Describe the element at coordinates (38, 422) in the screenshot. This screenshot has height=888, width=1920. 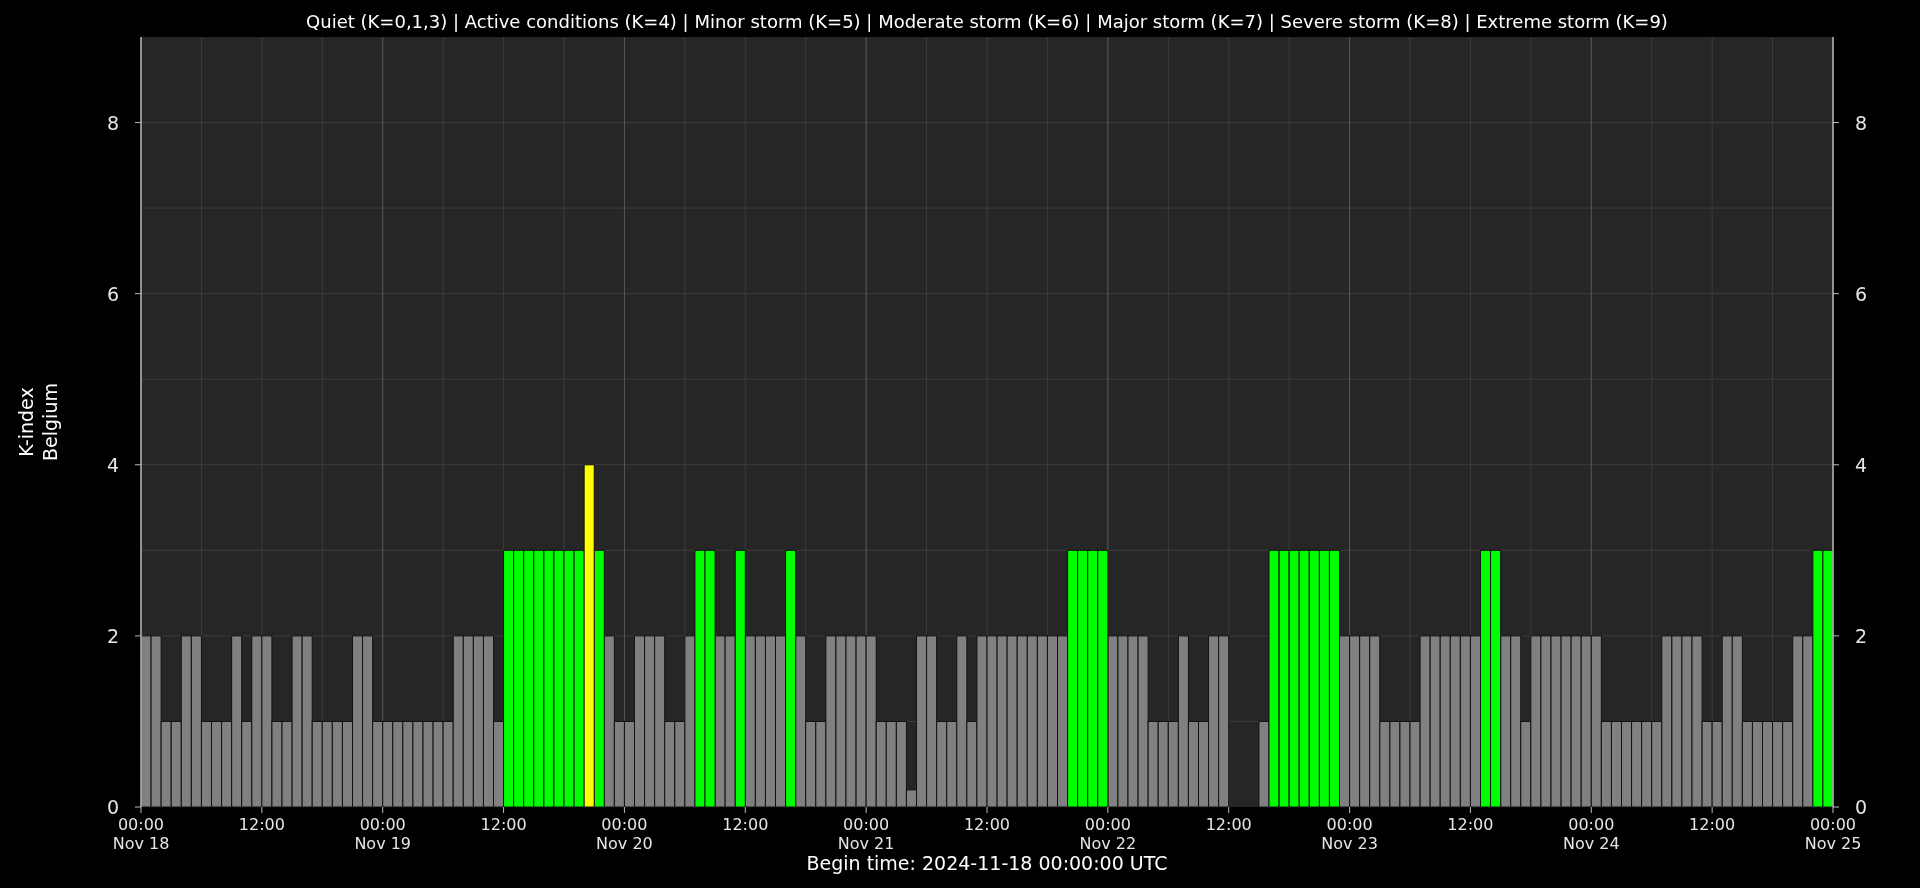
I see `y-axis-label: K-index Belgium` at that location.